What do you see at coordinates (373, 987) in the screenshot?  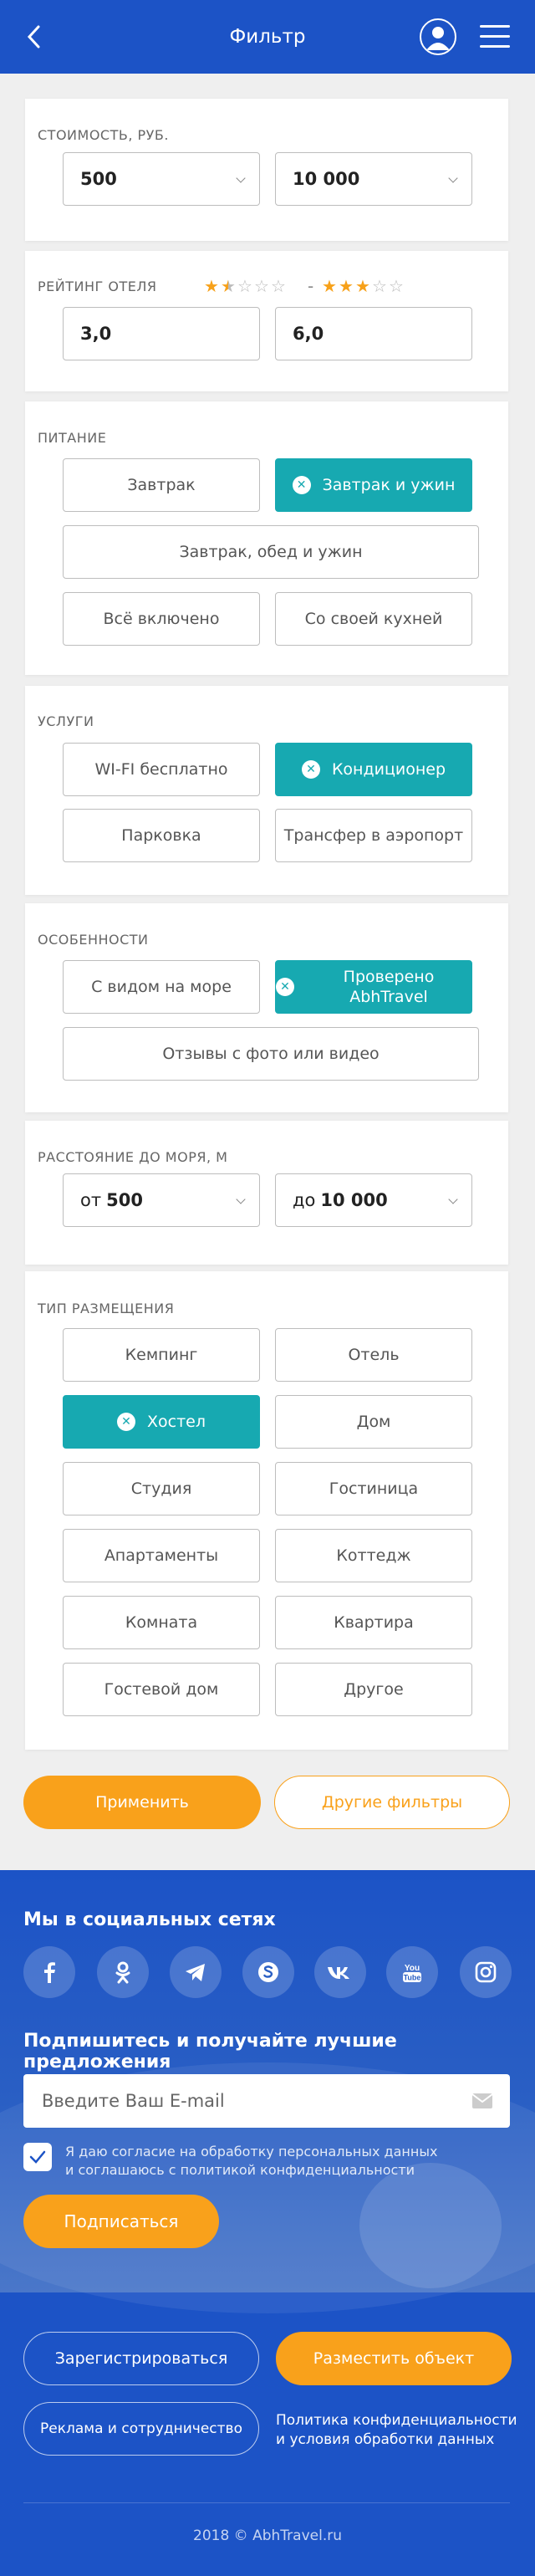 I see `features-option-selected: ✕ Проверено AbhTravel` at bounding box center [373, 987].